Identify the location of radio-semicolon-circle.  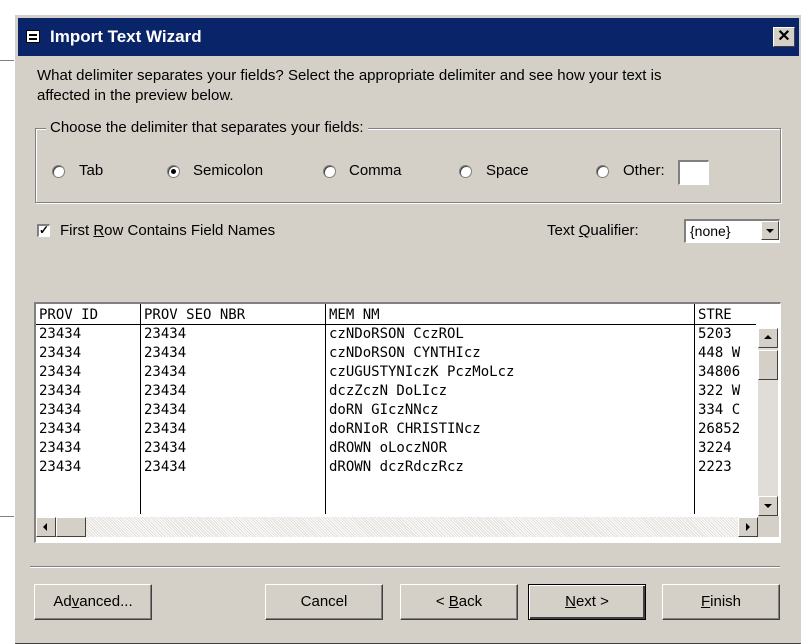
(173, 171).